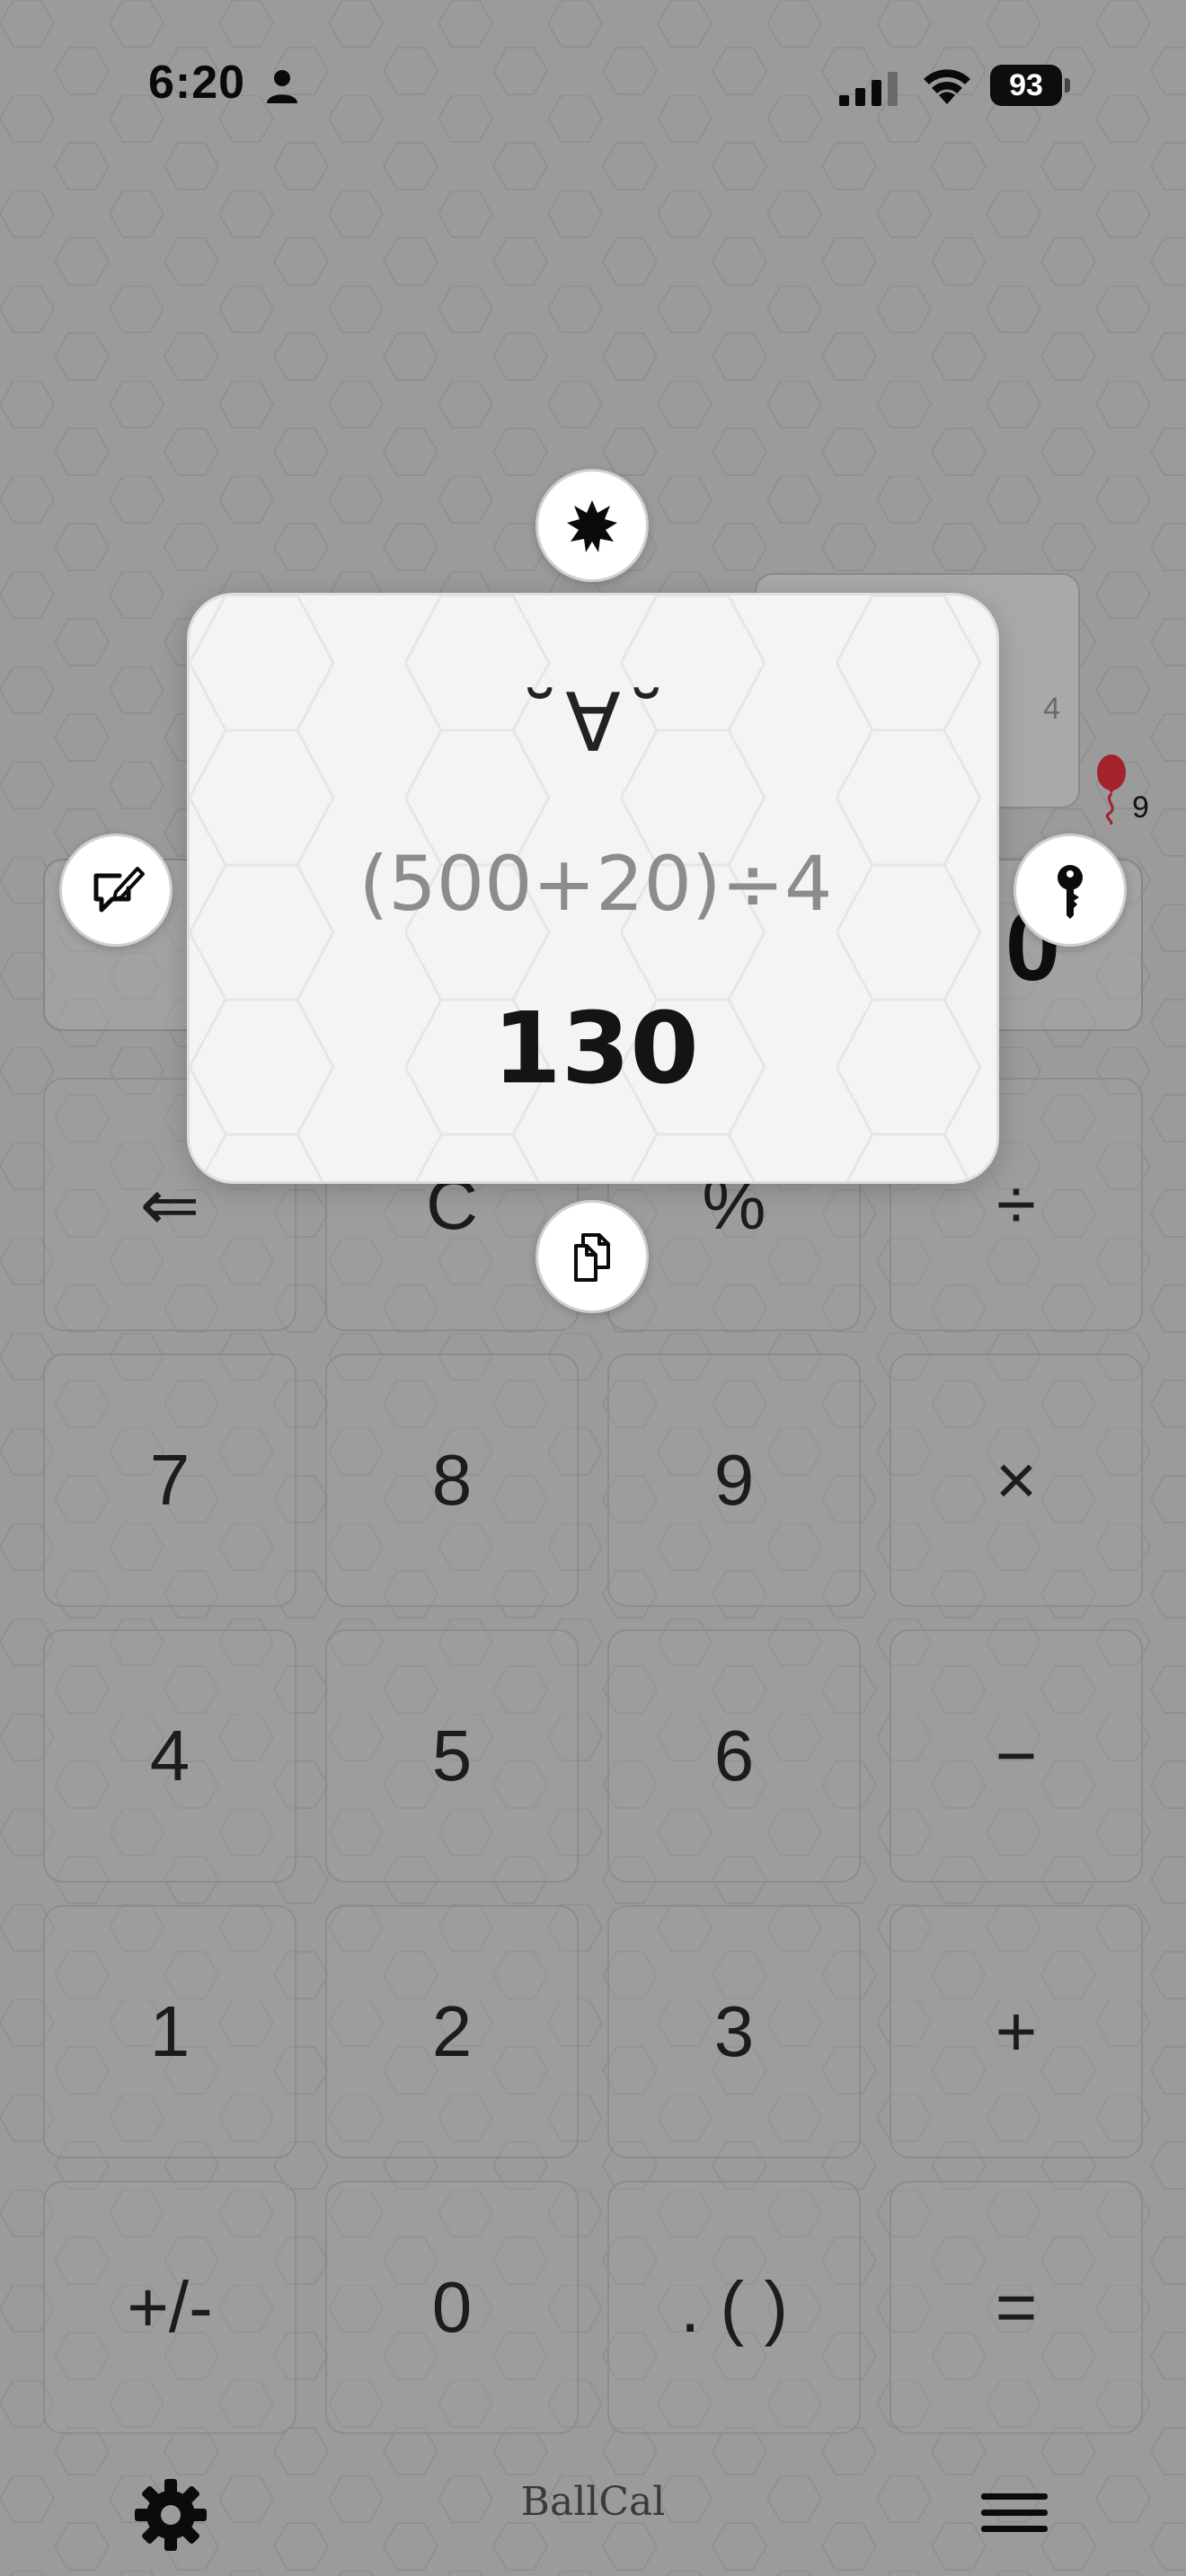 This screenshot has height=2576, width=1186. I want to click on kaomoji-face: ˘∀˘, so click(595, 723).